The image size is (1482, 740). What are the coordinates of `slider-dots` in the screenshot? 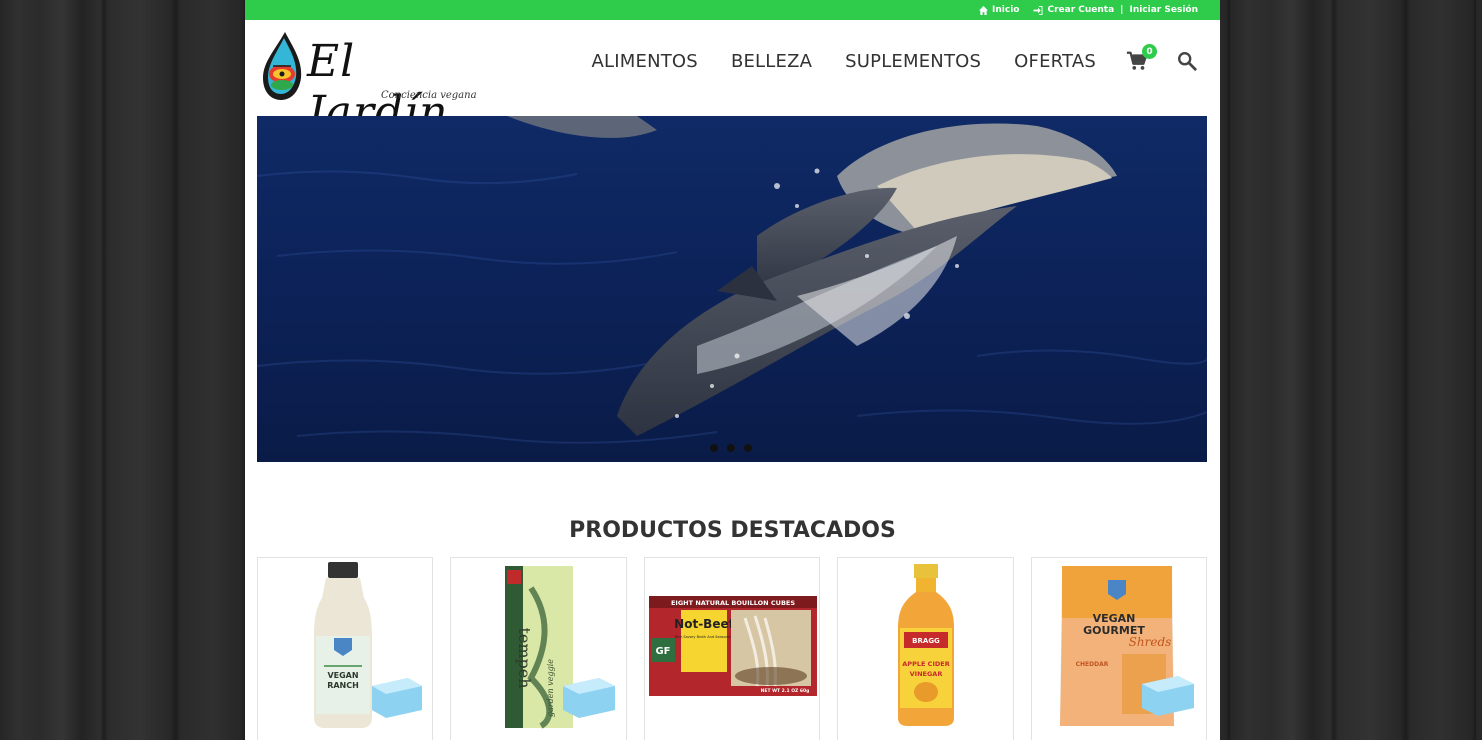 It's located at (731, 448).